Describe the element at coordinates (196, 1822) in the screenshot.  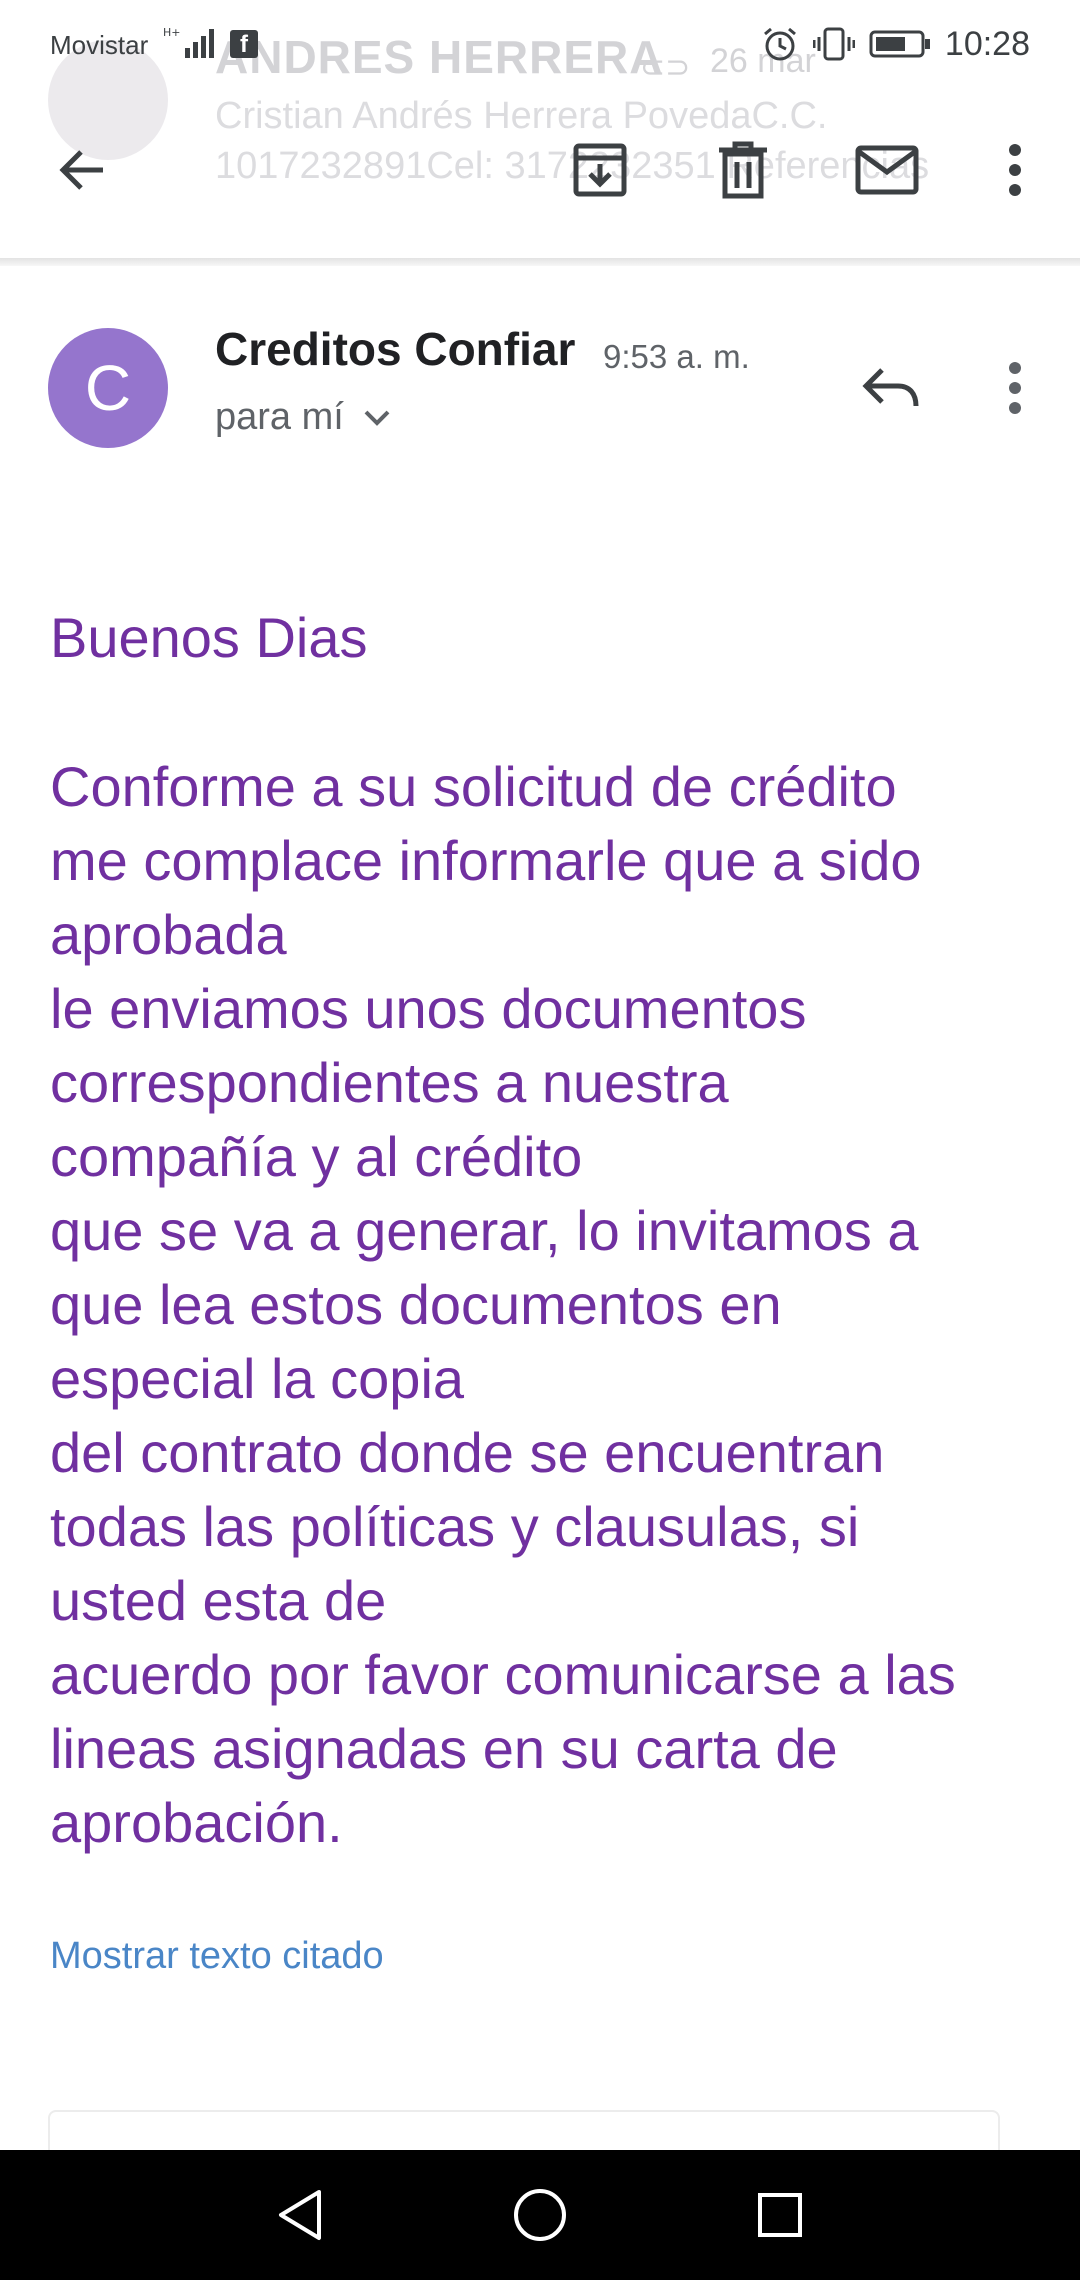
I see `message-body-line: aprobación.` at that location.